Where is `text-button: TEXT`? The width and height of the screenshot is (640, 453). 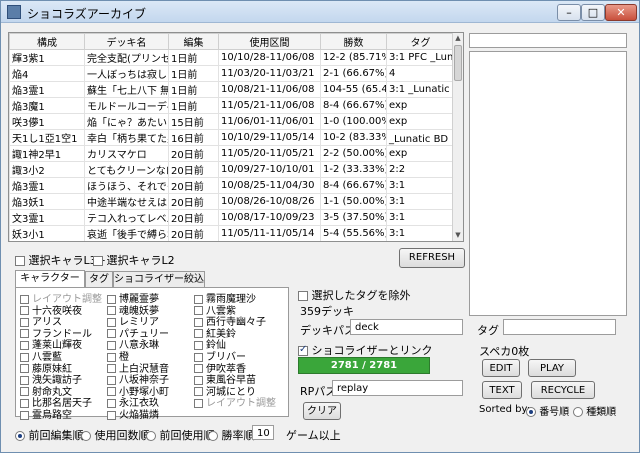
text-button: TEXT is located at coordinates (502, 390).